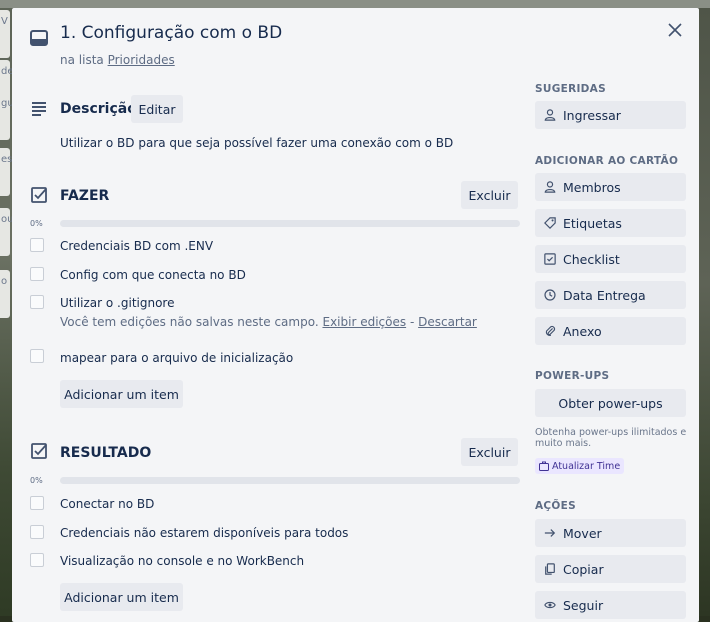  Describe the element at coordinates (182, 561) in the screenshot. I see `checklist-item: Visualização no console e no WorkBench` at that location.